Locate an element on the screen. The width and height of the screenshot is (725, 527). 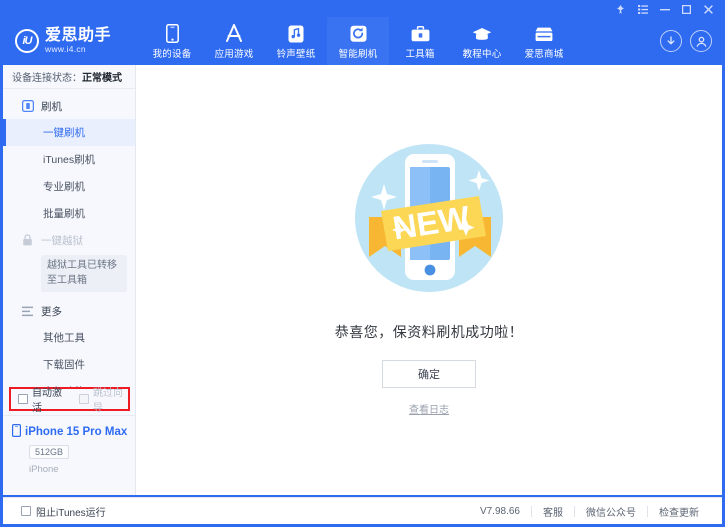
sidebar-item-one-key-flash: 一键刷机 is located at coordinates (69, 132).